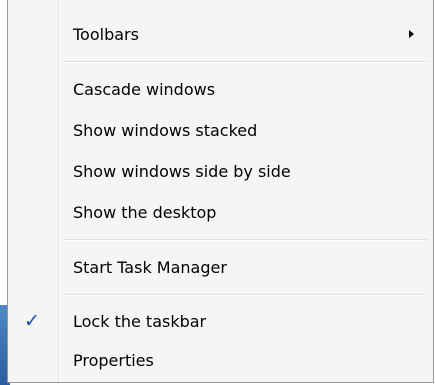 This screenshot has width=435, height=385. I want to click on menu-item-show-the-desktop: Show the desktop, so click(220, 212).